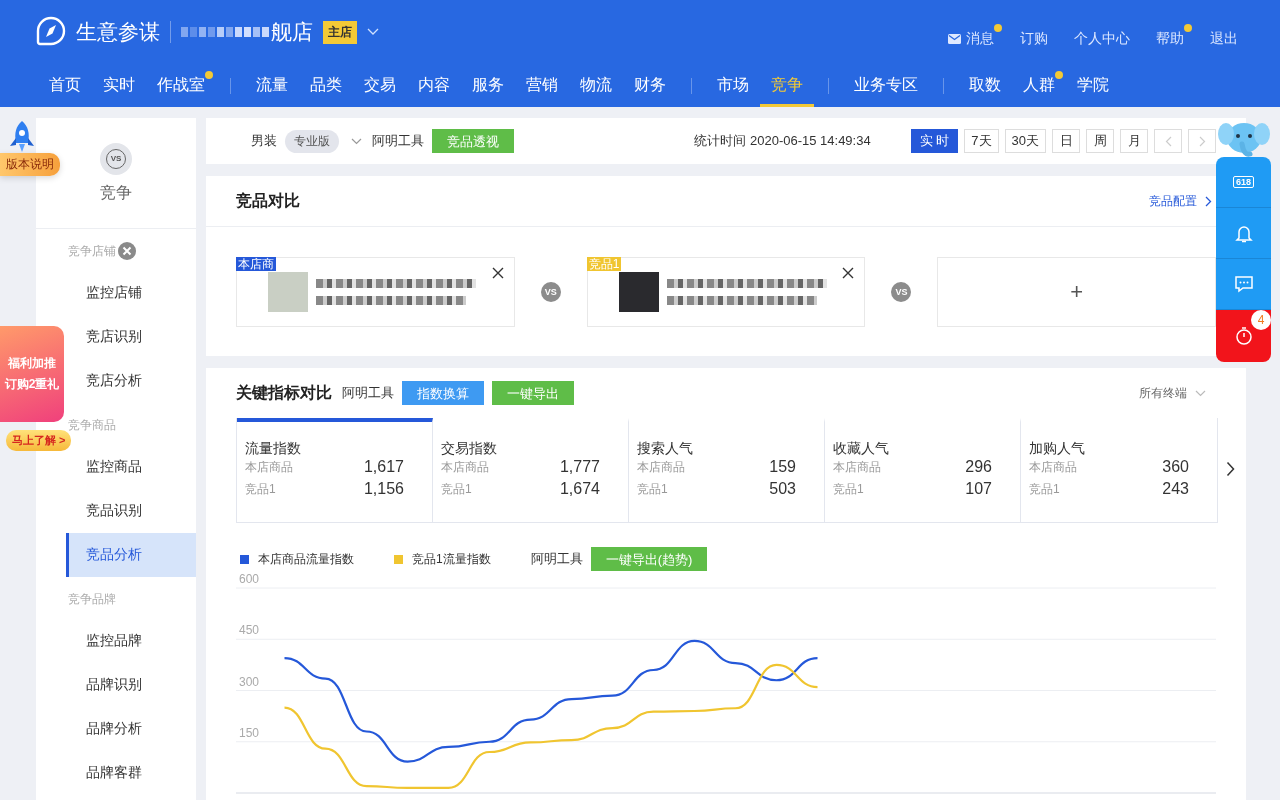 The width and height of the screenshot is (1280, 800). Describe the element at coordinates (131, 729) in the screenshot. I see `sidebar-item: 品牌分析` at that location.